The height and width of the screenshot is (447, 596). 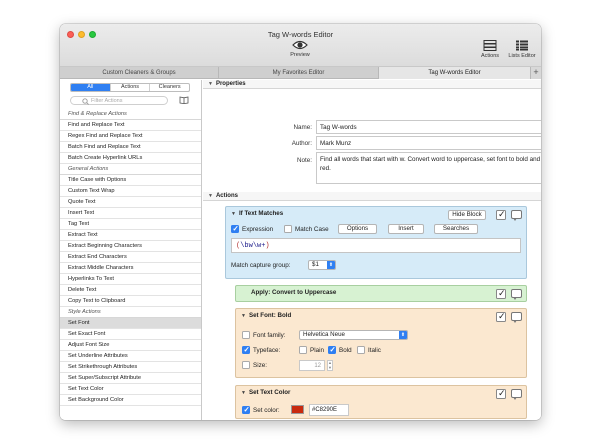 What do you see at coordinates (130, 268) in the screenshot?
I see `sidebar-item-extract-middle-characters: Extract Middle Characters` at bounding box center [130, 268].